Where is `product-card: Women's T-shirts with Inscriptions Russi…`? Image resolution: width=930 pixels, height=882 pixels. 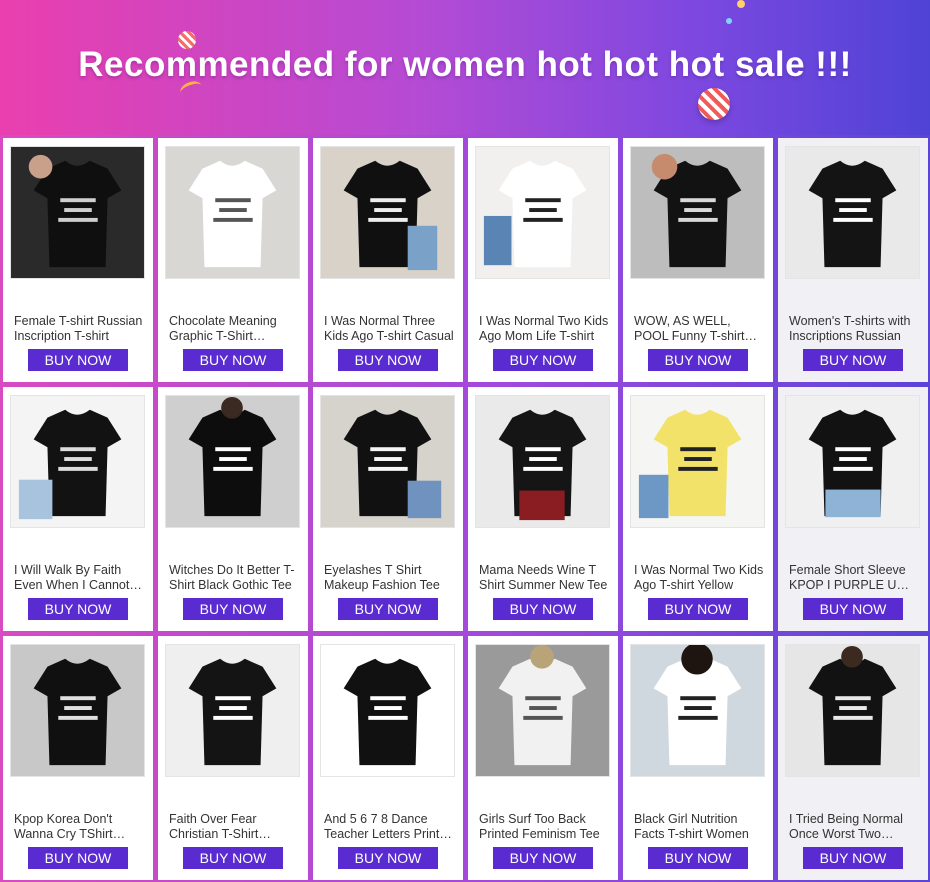 product-card: Women's T-shirts with Inscriptions Russi… is located at coordinates (853, 260).